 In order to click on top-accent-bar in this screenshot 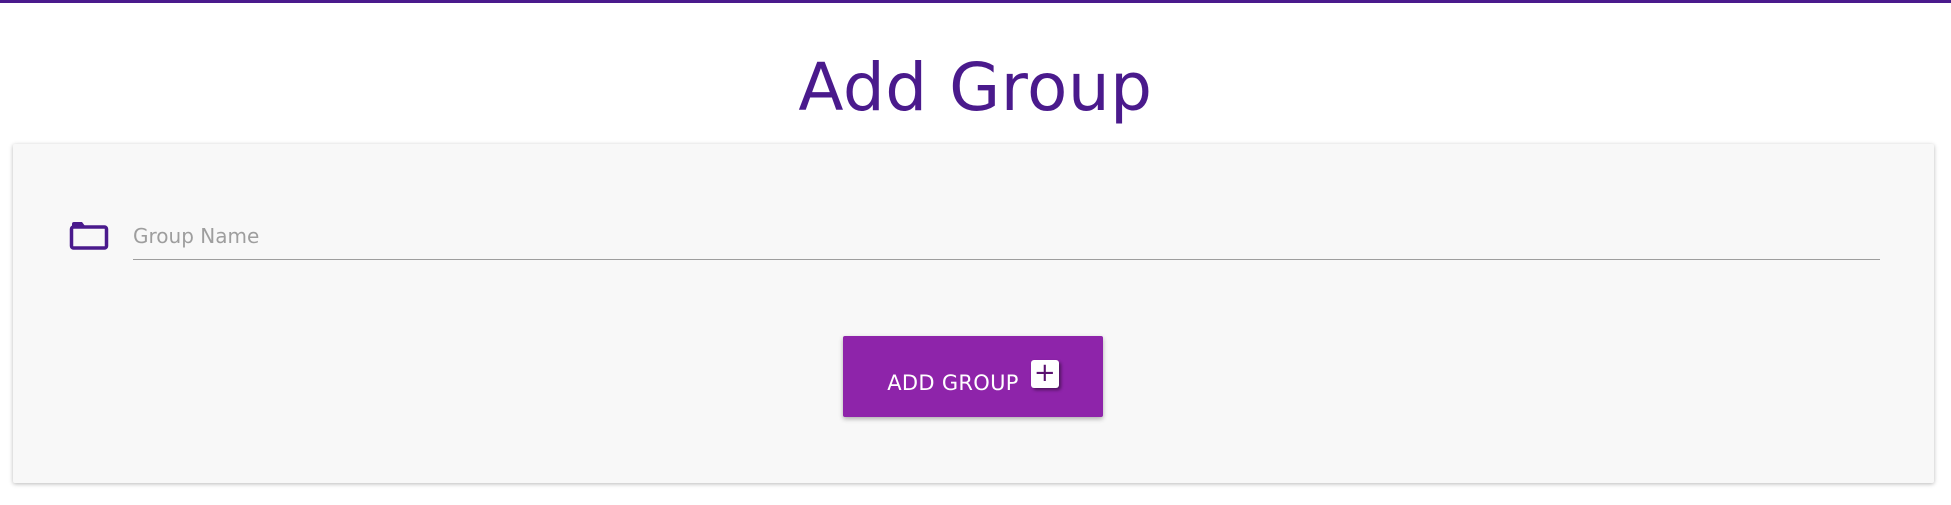, I will do `click(975, 1)`.